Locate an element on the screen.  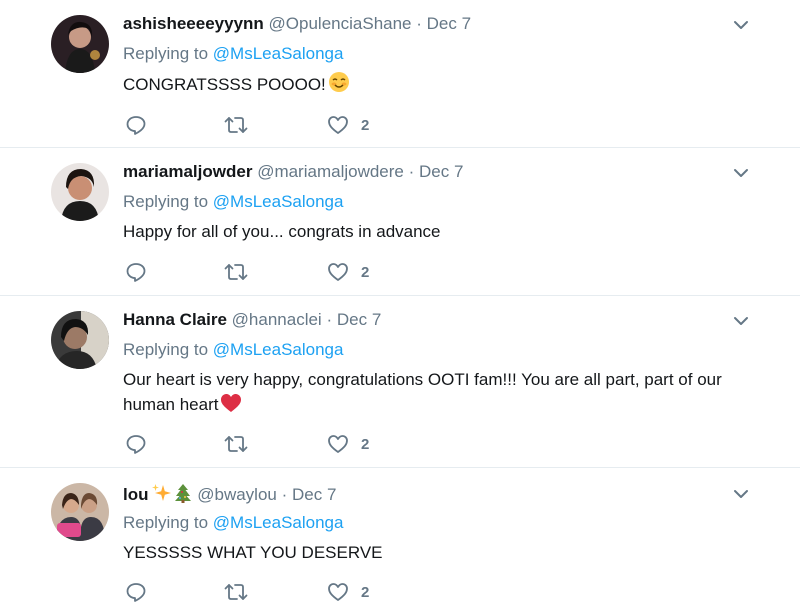
red-heart-emoji is located at coordinates (231, 406).